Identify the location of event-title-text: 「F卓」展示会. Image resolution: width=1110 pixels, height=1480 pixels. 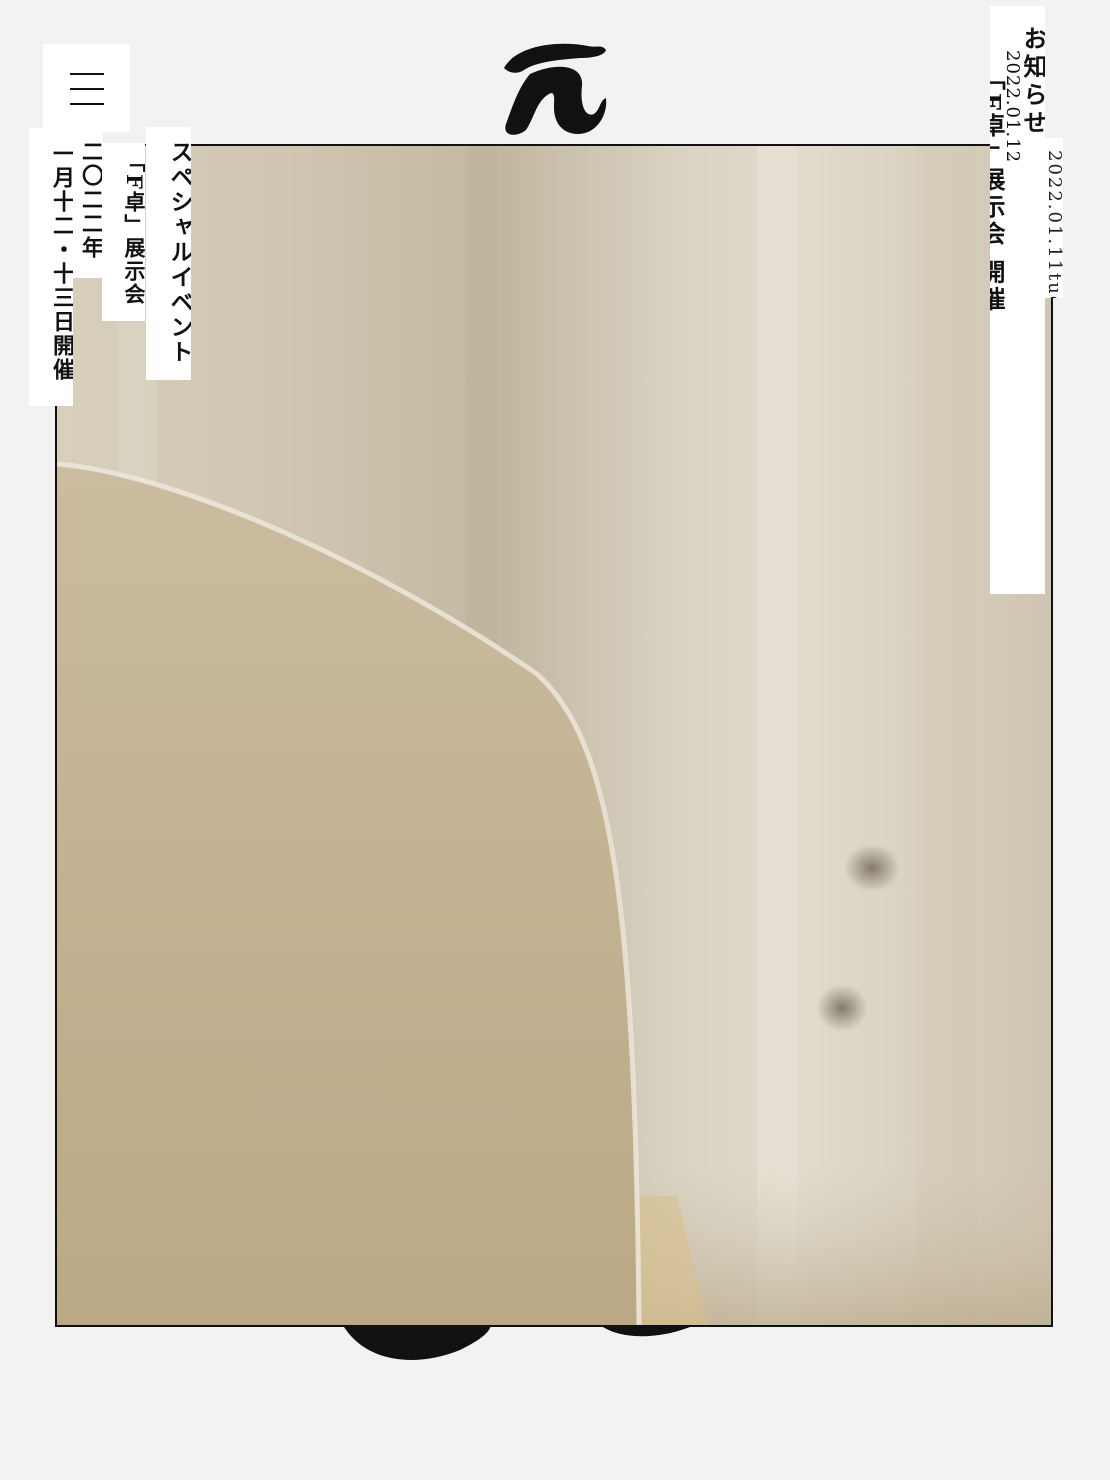
(133, 228).